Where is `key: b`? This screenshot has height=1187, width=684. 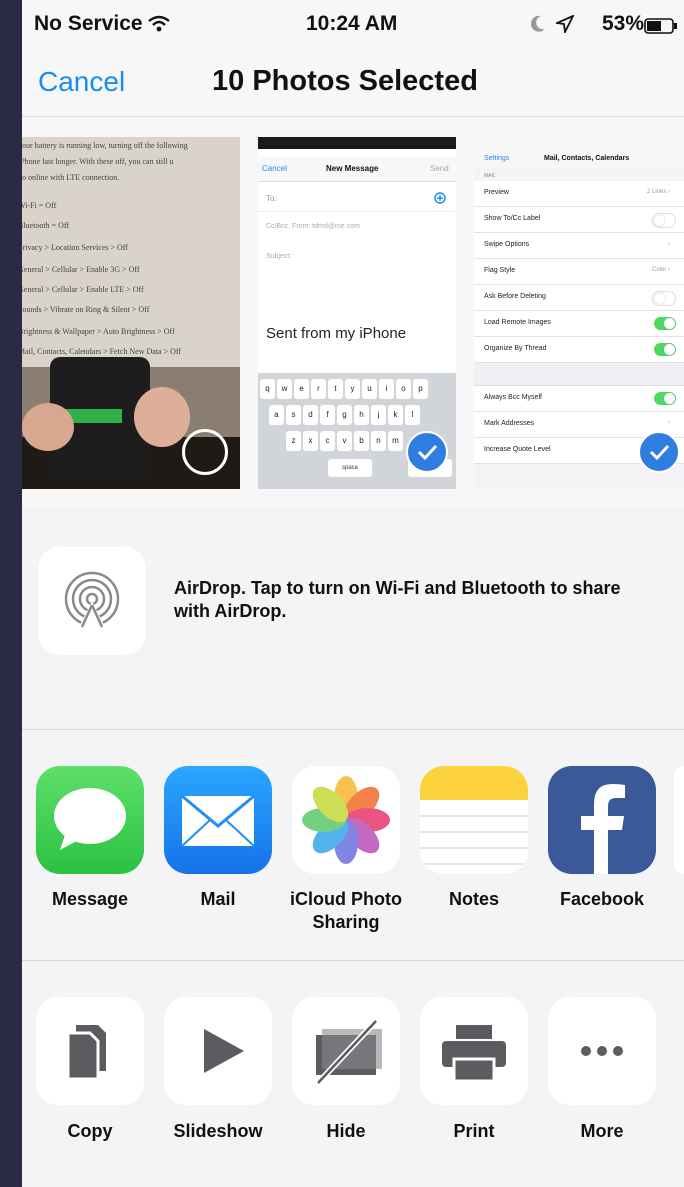
key: b is located at coordinates (361, 441).